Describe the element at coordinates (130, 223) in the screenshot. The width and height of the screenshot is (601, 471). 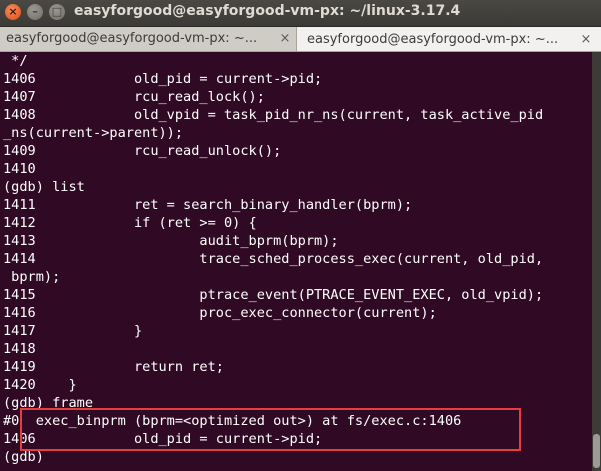
I see `terminal-line: 1412 if (ret >= 0) {` at that location.